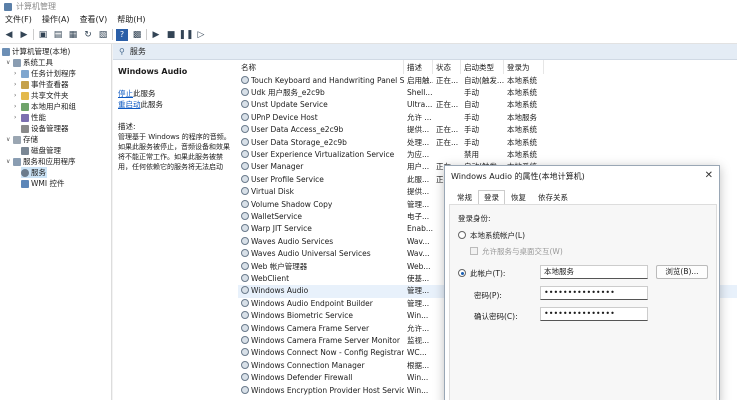 The width and height of the screenshot is (737, 400). I want to click on tab-logon: 登录, so click(491, 197).